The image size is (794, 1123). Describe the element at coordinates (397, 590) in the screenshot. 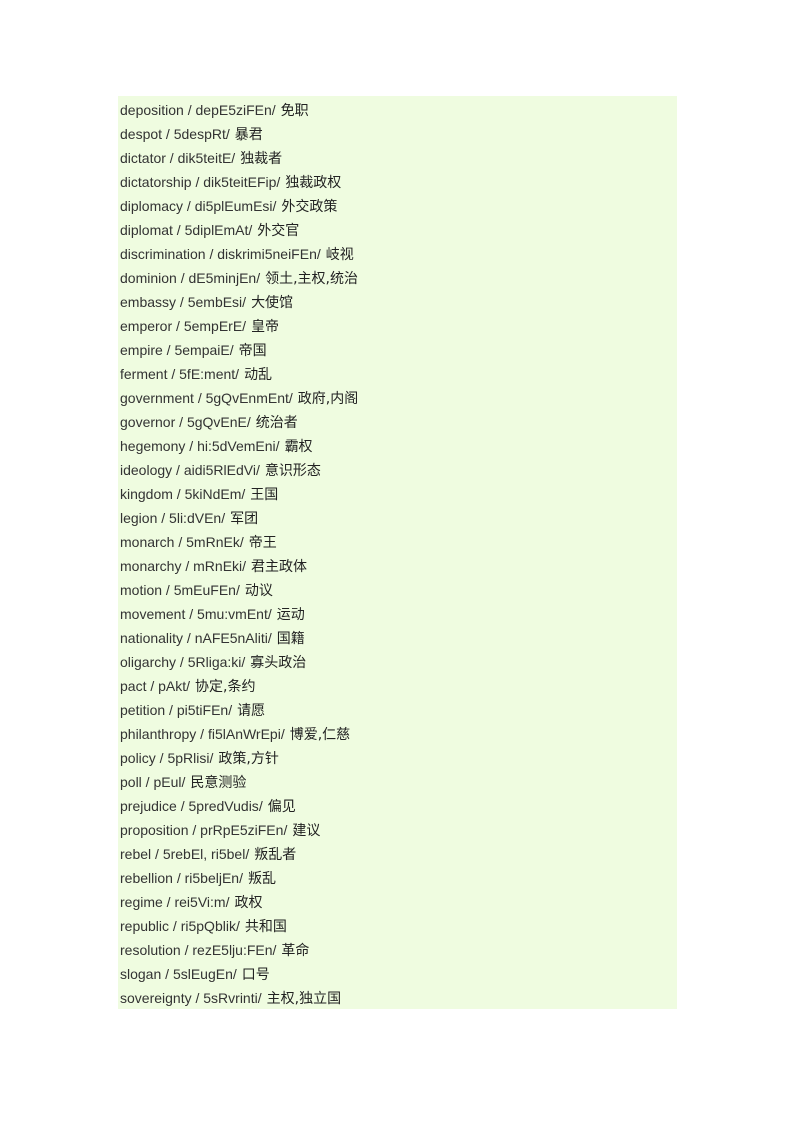

I see `vocab-entry: motion / 5mEuFEn/动议` at that location.